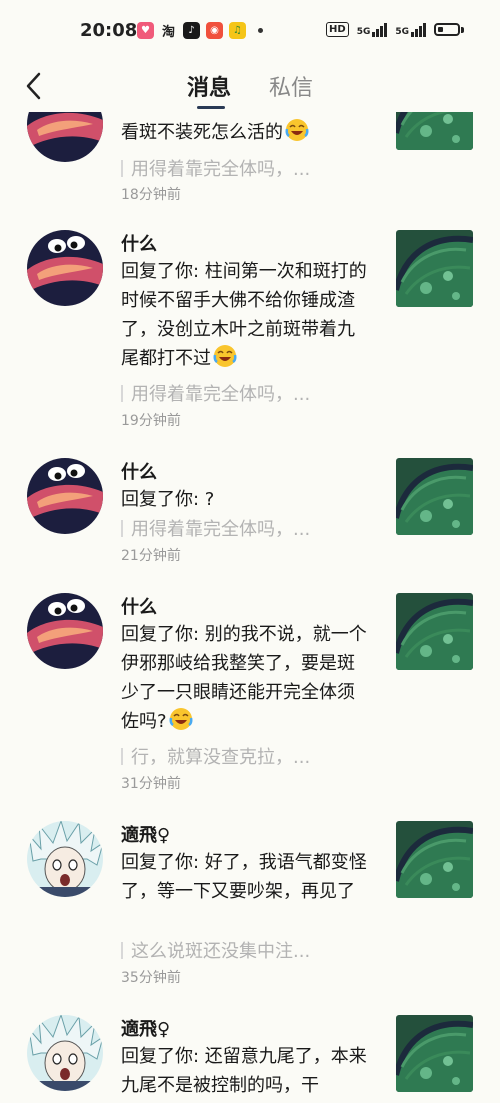 This screenshot has width=500, height=1103. What do you see at coordinates (337, 29) in the screenshot?
I see `hd-icon: HD` at bounding box center [337, 29].